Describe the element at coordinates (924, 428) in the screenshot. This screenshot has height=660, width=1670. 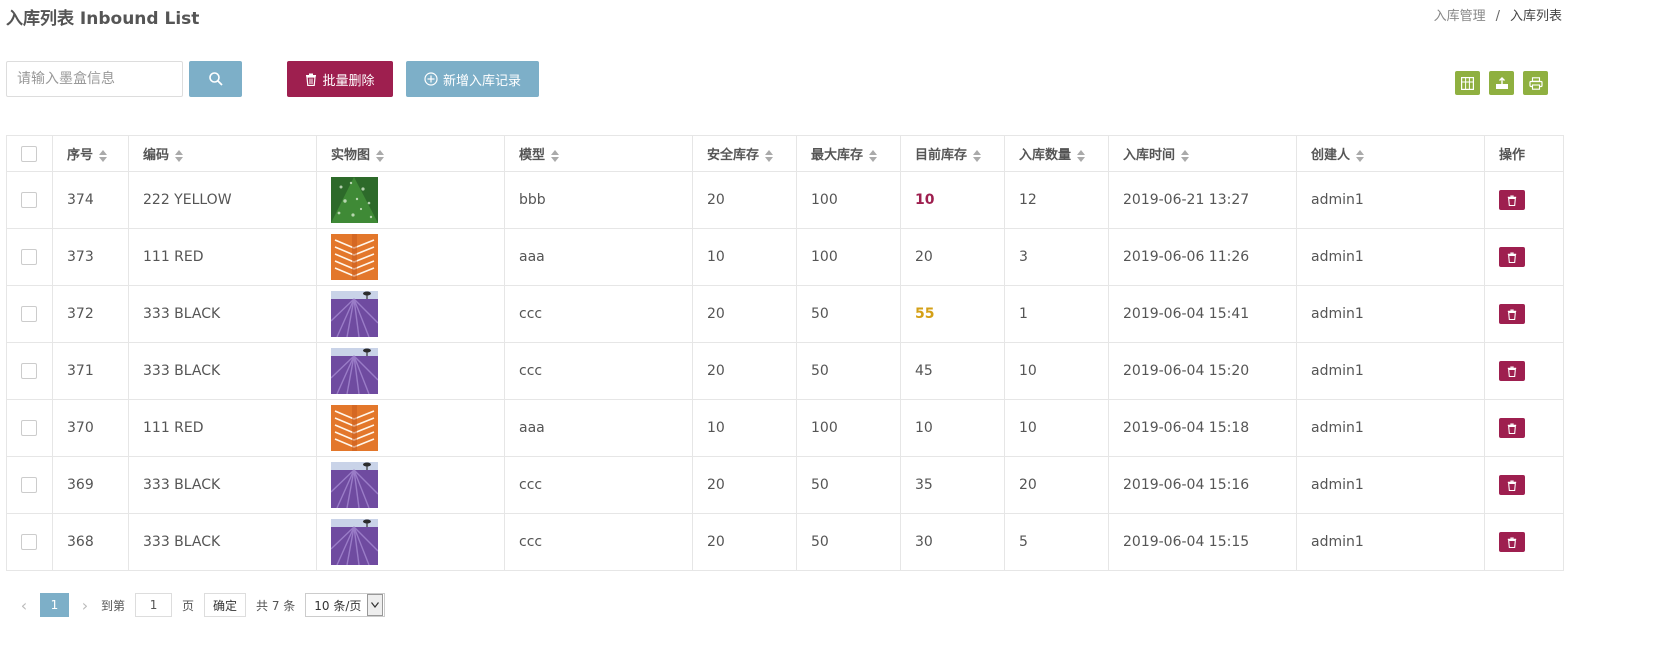
I see `current-stock-value: 10` at that location.